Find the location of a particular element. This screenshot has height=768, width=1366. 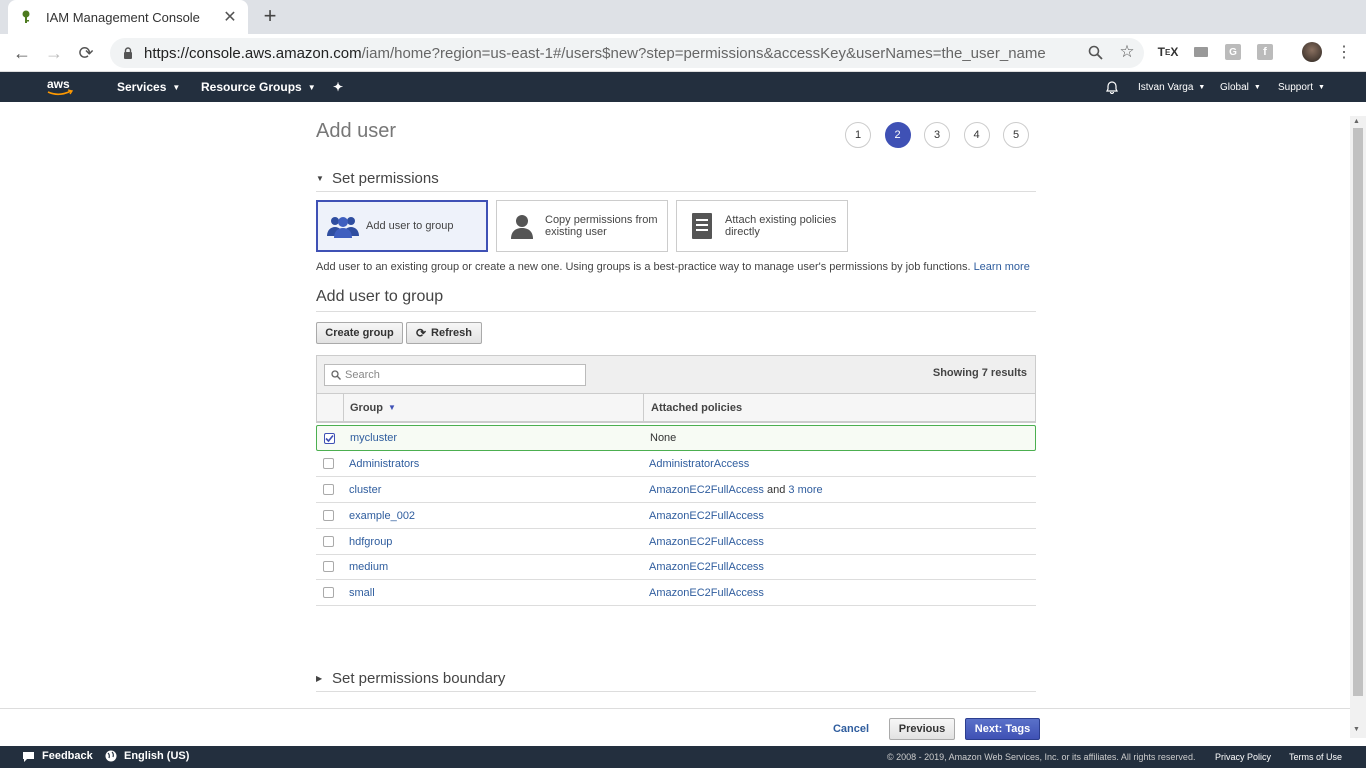

step-2: 2 is located at coordinates (897, 135).